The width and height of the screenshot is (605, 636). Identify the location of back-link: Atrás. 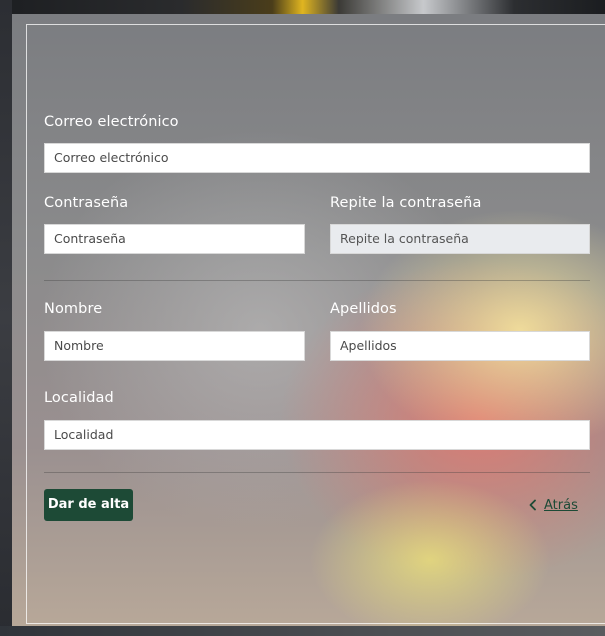
(553, 505).